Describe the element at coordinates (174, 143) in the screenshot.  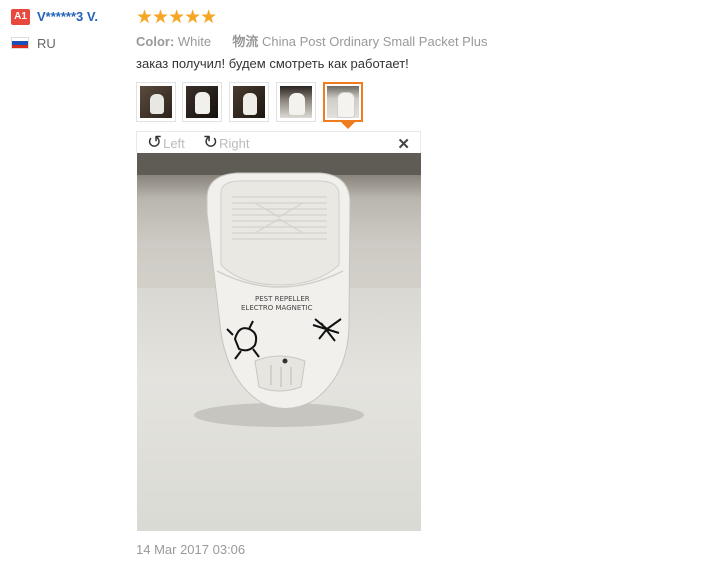
I see `rotate-left-label: Left` at that location.